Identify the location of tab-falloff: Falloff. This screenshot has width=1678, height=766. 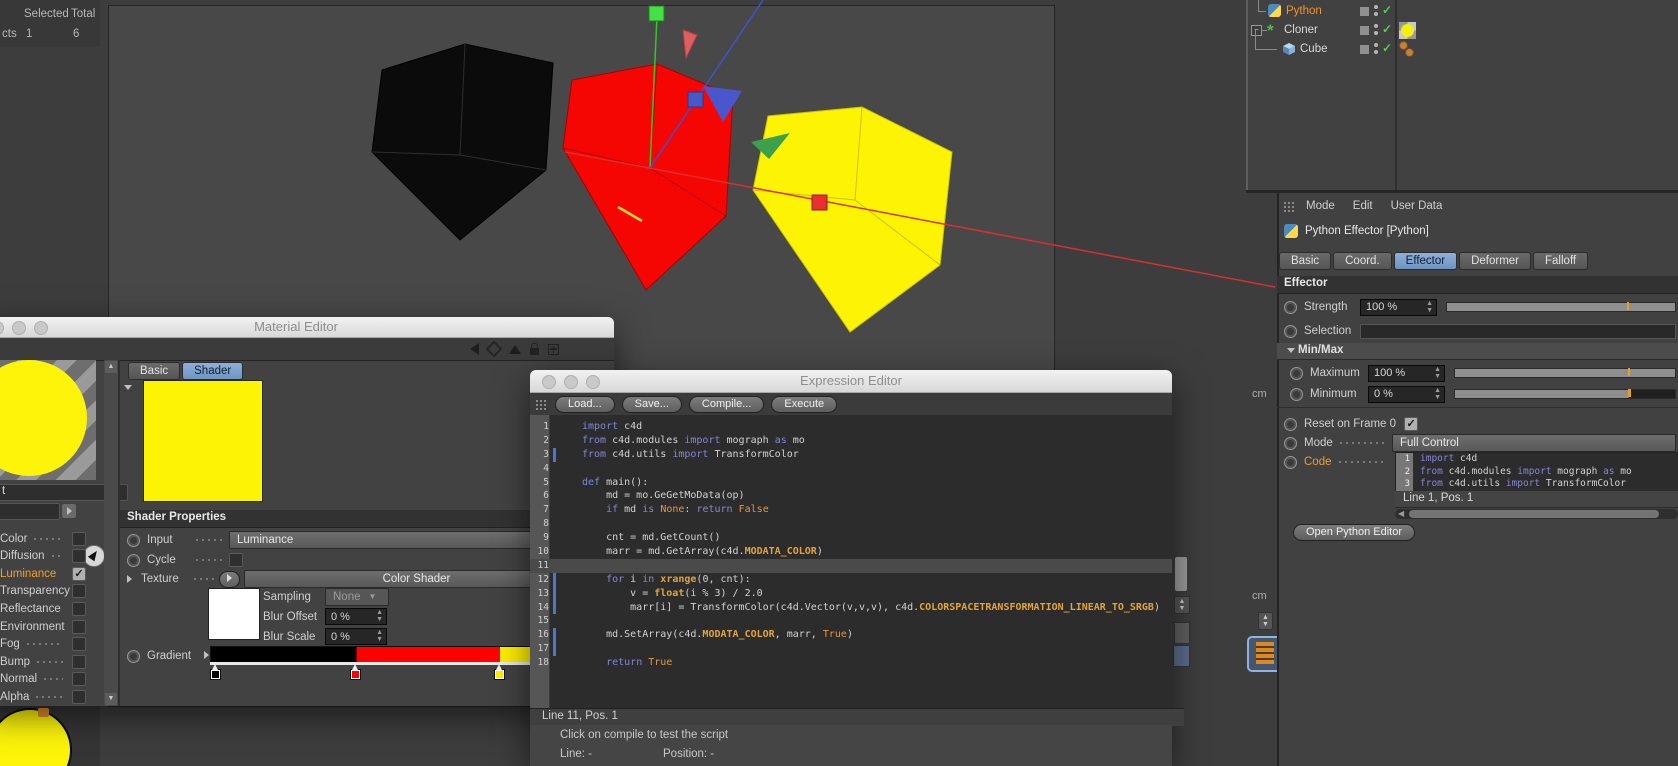
(1561, 261).